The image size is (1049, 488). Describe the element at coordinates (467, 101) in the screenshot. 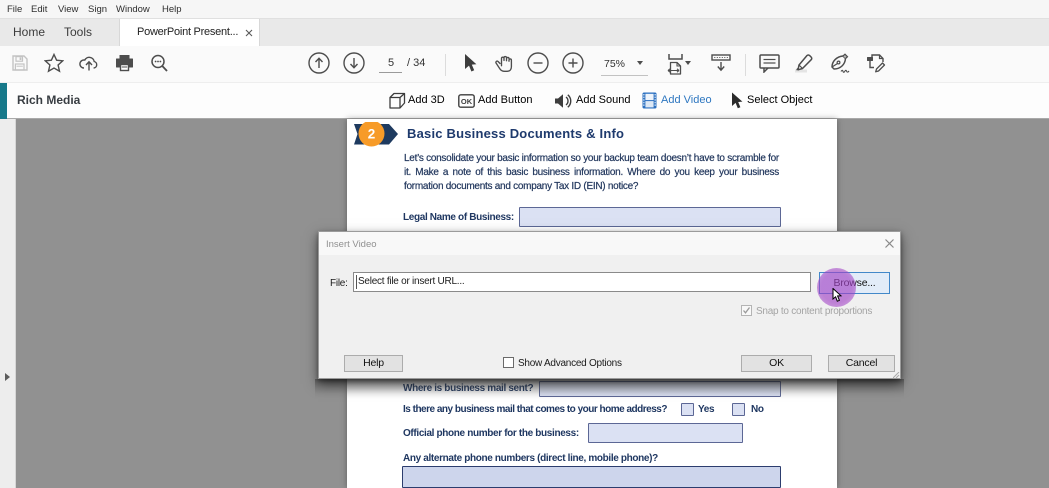

I see `svg-text: OK` at that location.